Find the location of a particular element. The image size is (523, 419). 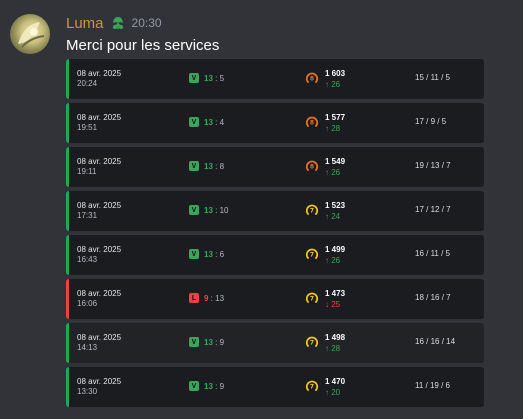

elo-block: 1 549 ↑ 26 is located at coordinates (335, 167).